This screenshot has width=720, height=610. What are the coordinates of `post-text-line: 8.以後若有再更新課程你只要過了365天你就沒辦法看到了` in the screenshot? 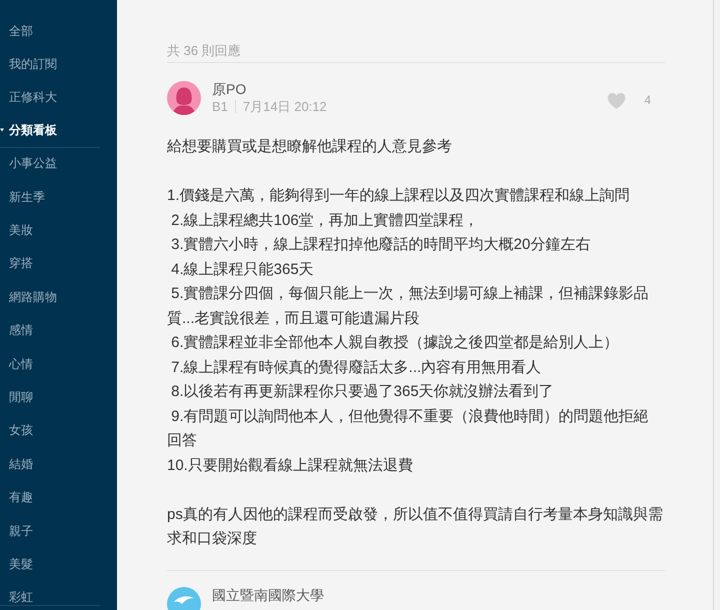 It's located at (362, 392).